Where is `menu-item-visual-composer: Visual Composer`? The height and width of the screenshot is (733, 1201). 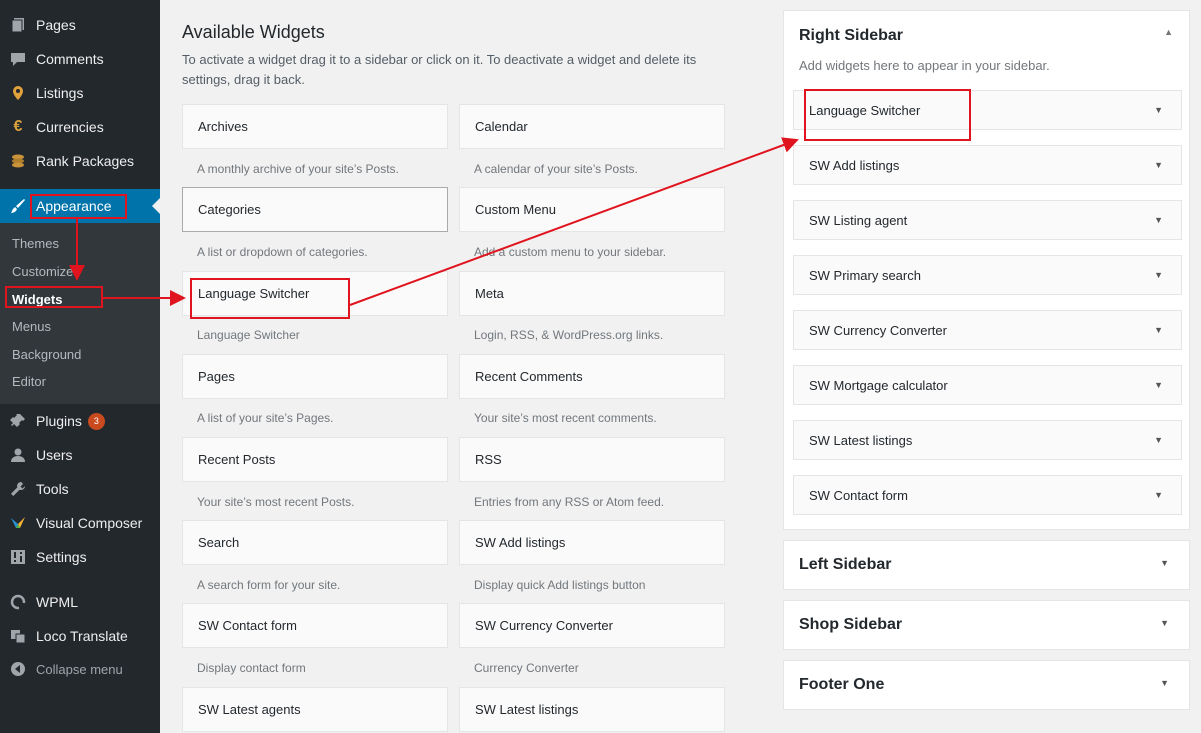 menu-item-visual-composer: Visual Composer is located at coordinates (80, 523).